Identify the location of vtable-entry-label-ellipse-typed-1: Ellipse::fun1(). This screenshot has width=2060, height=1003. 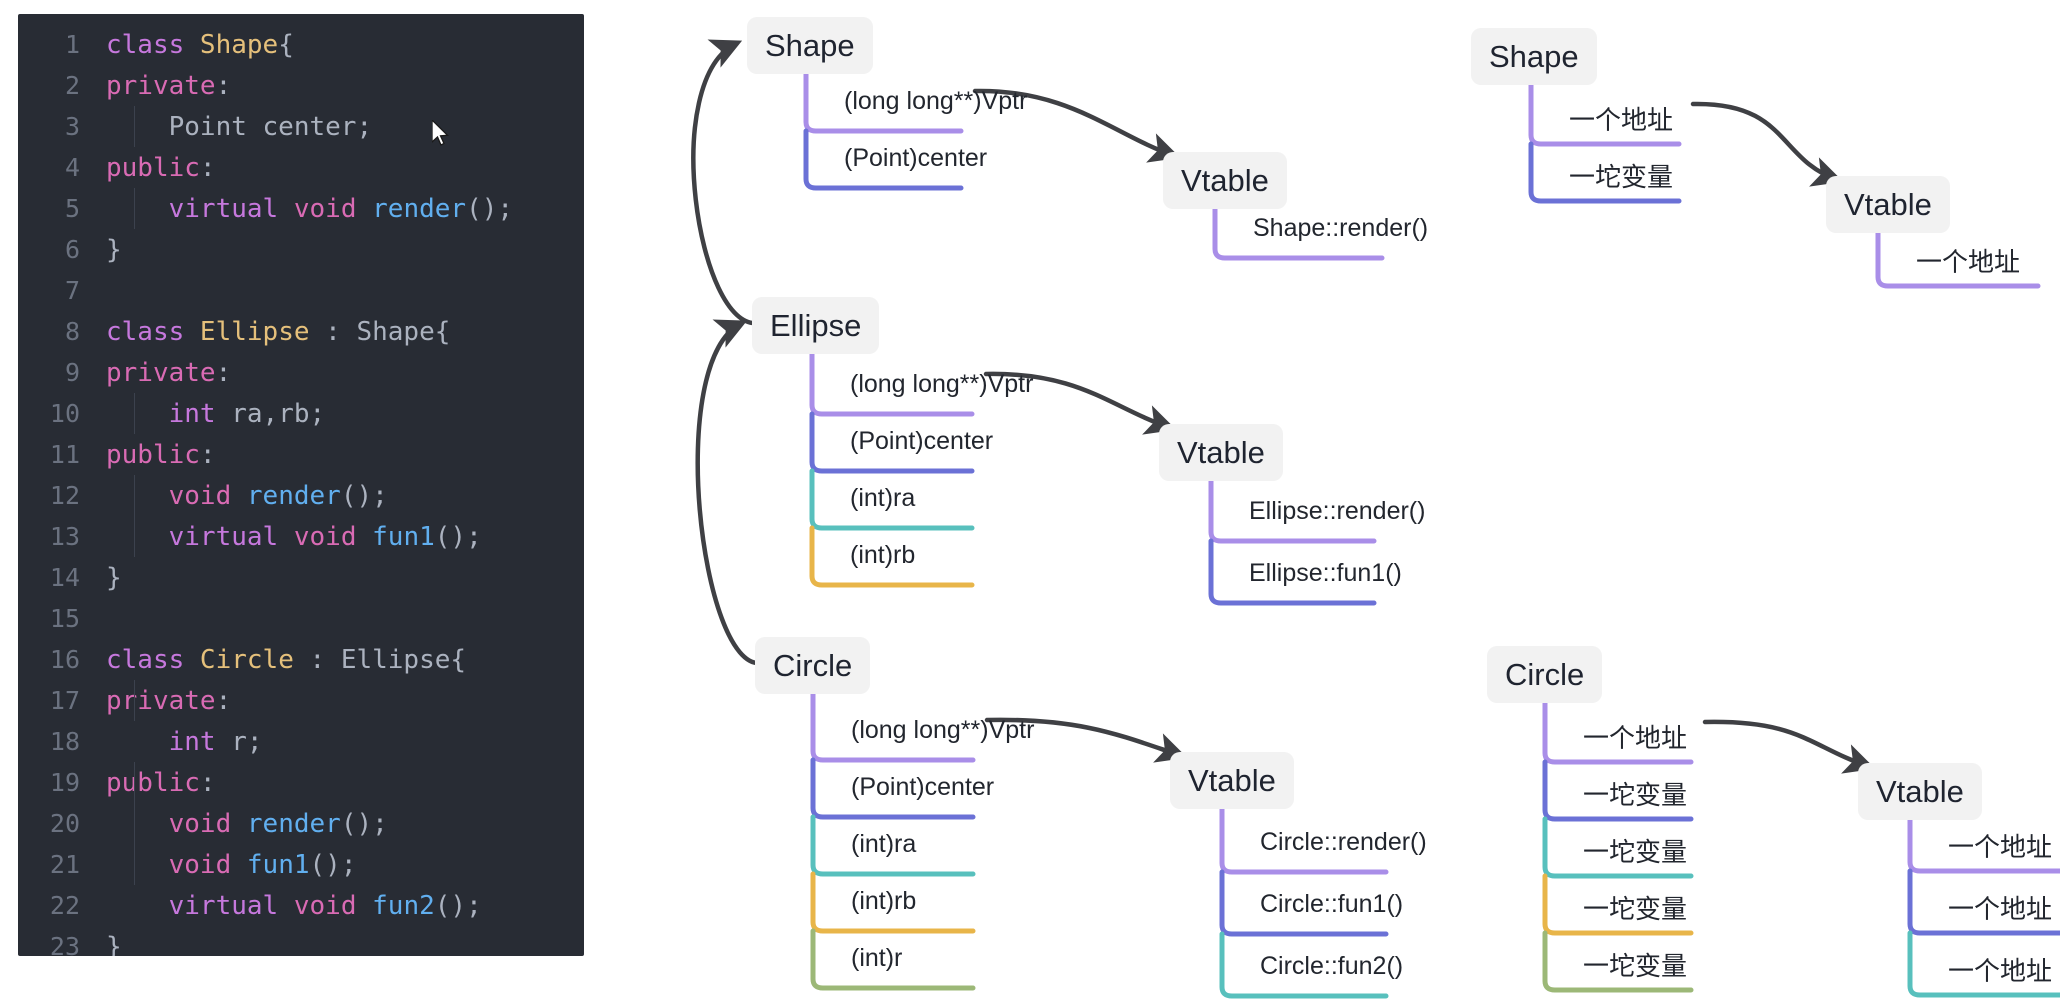
(1325, 573).